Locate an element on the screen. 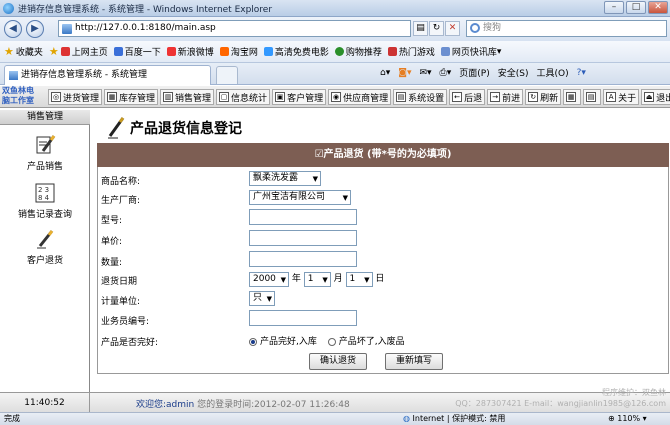  menu-stats: ▢ 信息统计 is located at coordinates (243, 97).